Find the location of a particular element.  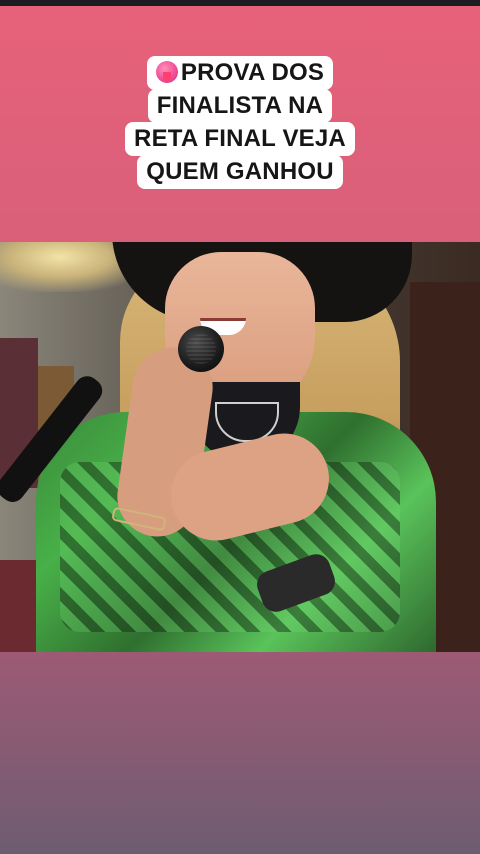

status-strip is located at coordinates (240, 3).